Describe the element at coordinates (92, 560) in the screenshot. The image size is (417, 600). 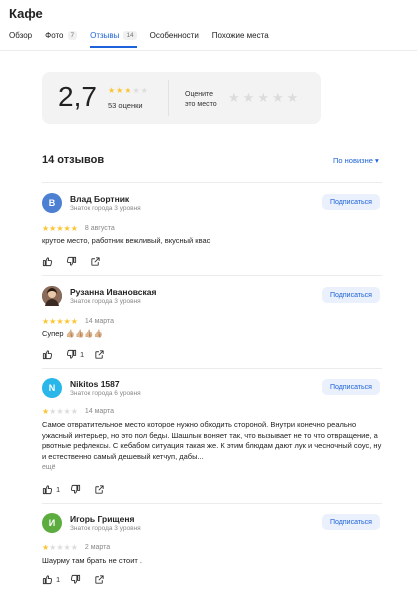
I see `review-text: Шаурму там брать не стоит .` at that location.